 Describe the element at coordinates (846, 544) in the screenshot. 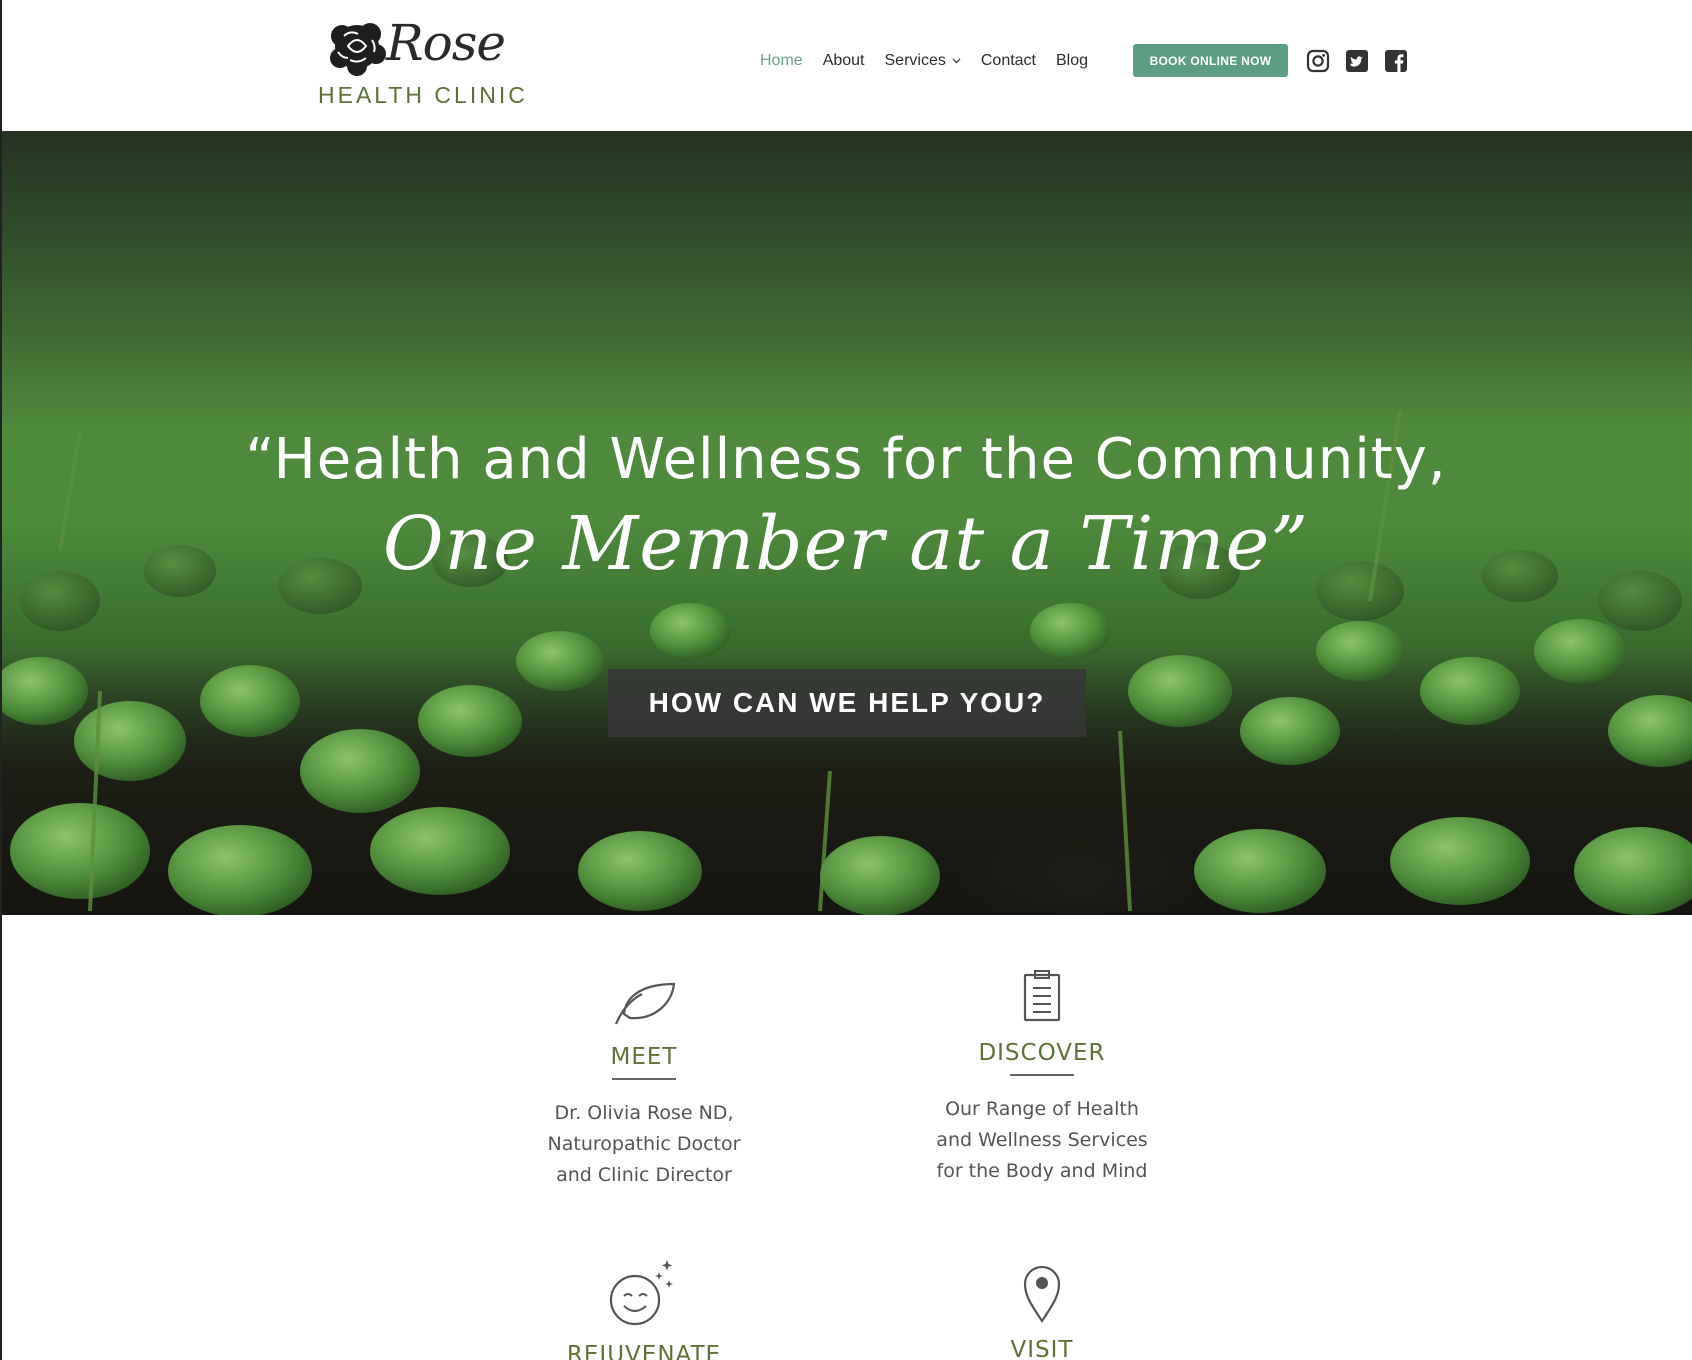

I see `hero-quote-line-2: One Member at a Time”` at that location.